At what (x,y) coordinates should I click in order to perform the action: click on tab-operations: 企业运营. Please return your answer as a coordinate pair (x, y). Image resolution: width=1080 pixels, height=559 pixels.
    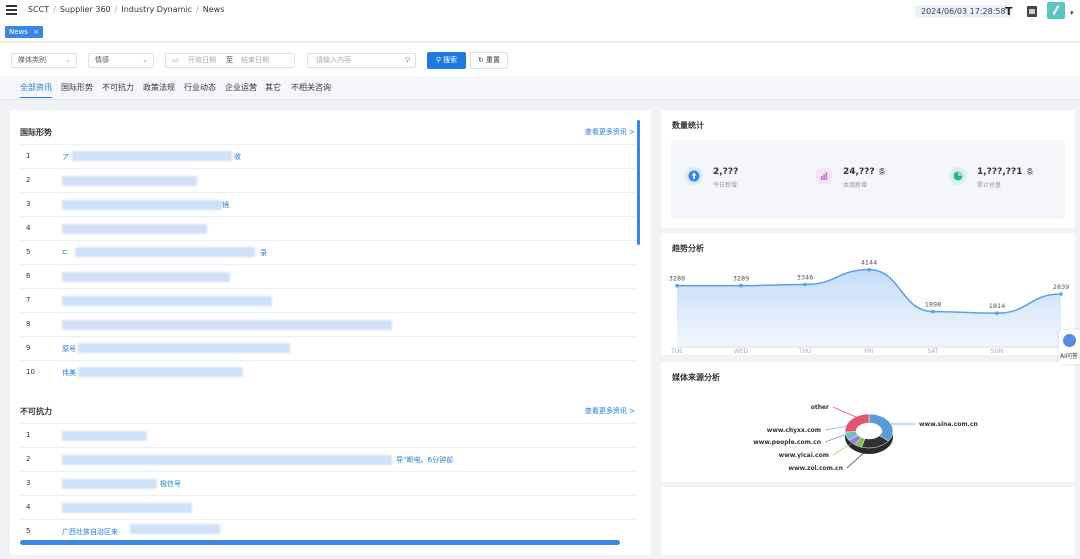
    Looking at the image, I should click on (241, 87).